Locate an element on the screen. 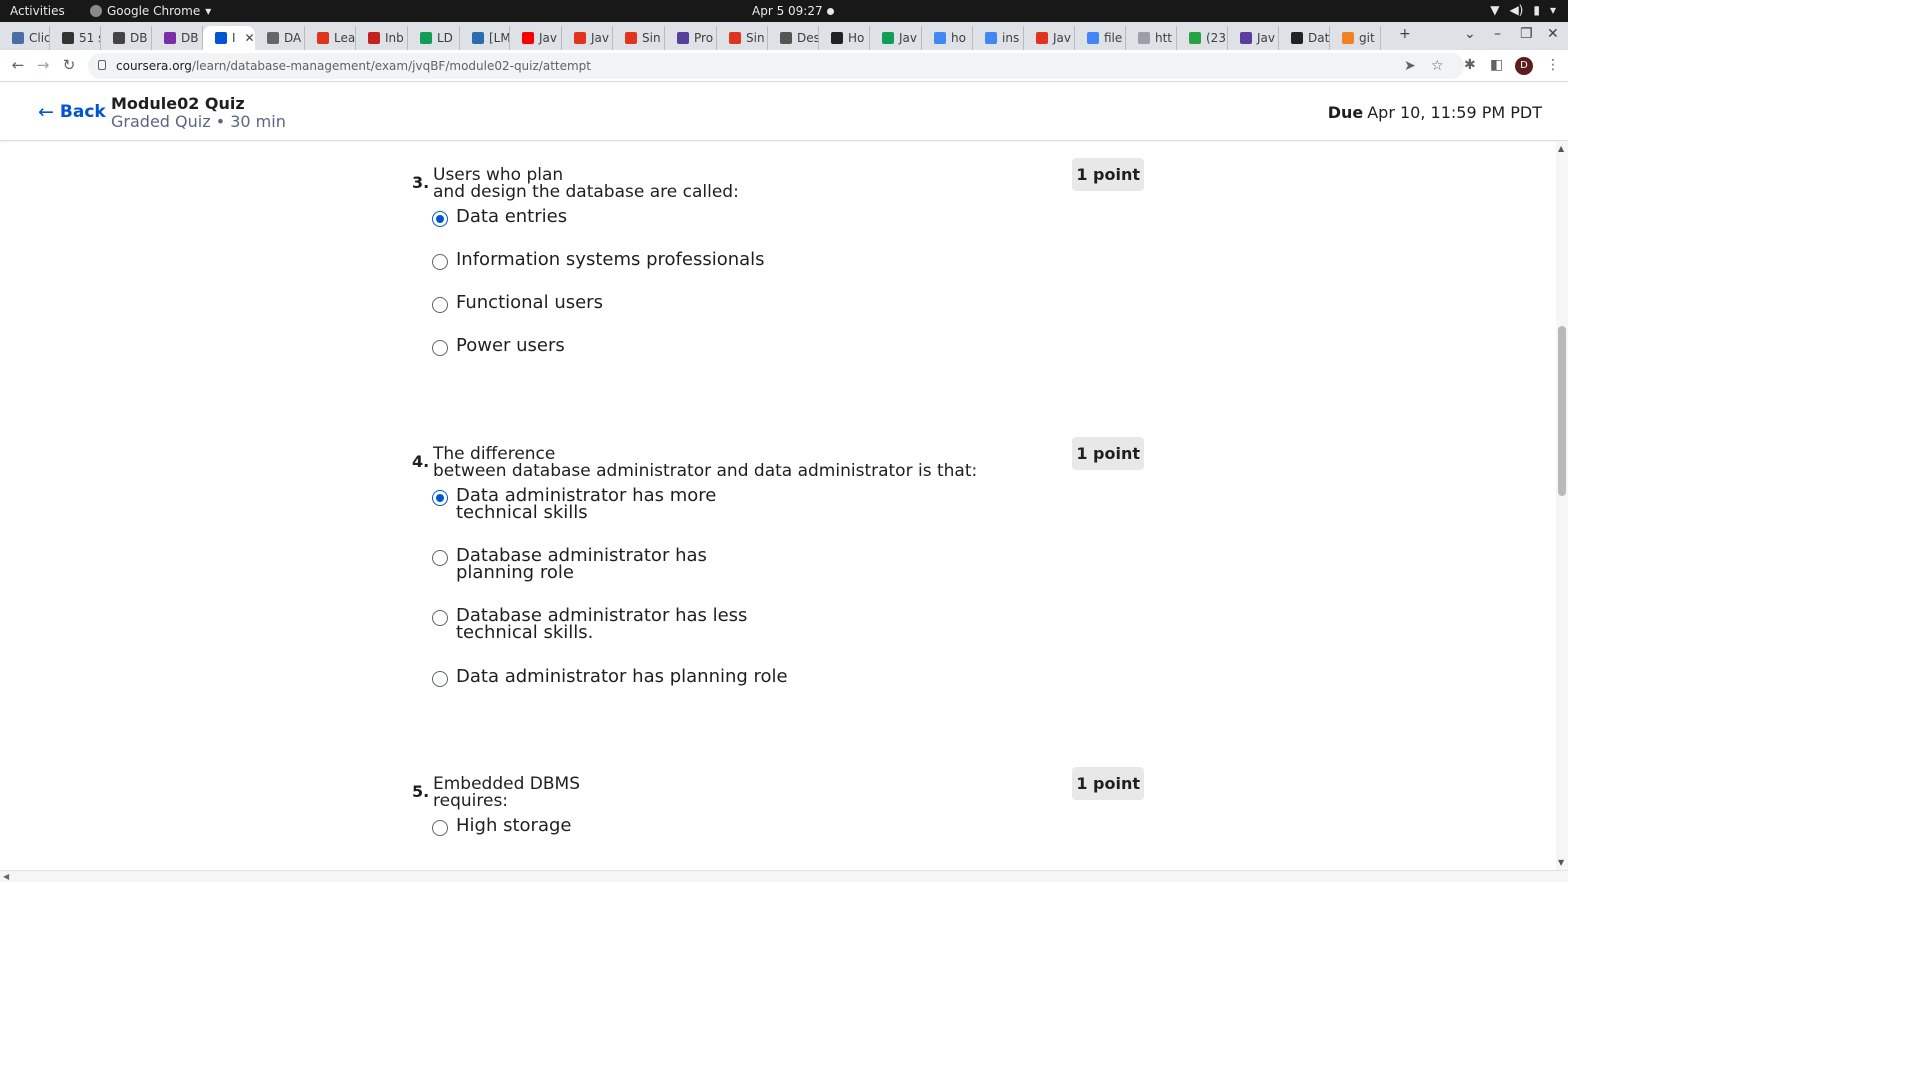  tab-label: I is located at coordinates (234, 38).